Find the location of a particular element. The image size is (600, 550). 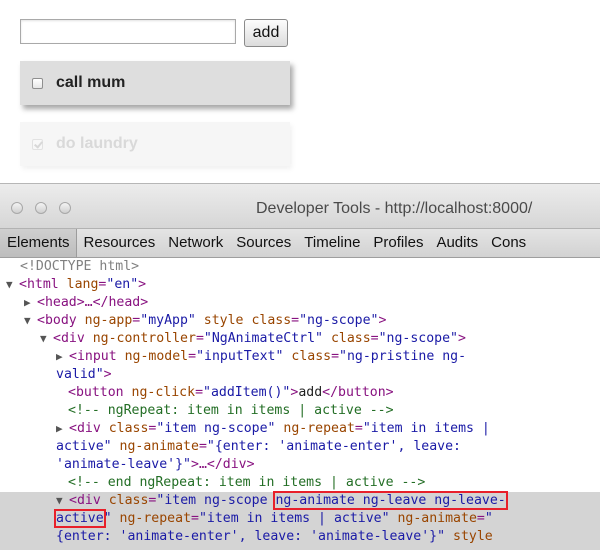

attr-value: "{enter: 'animate-enter', leave: is located at coordinates (333, 446).